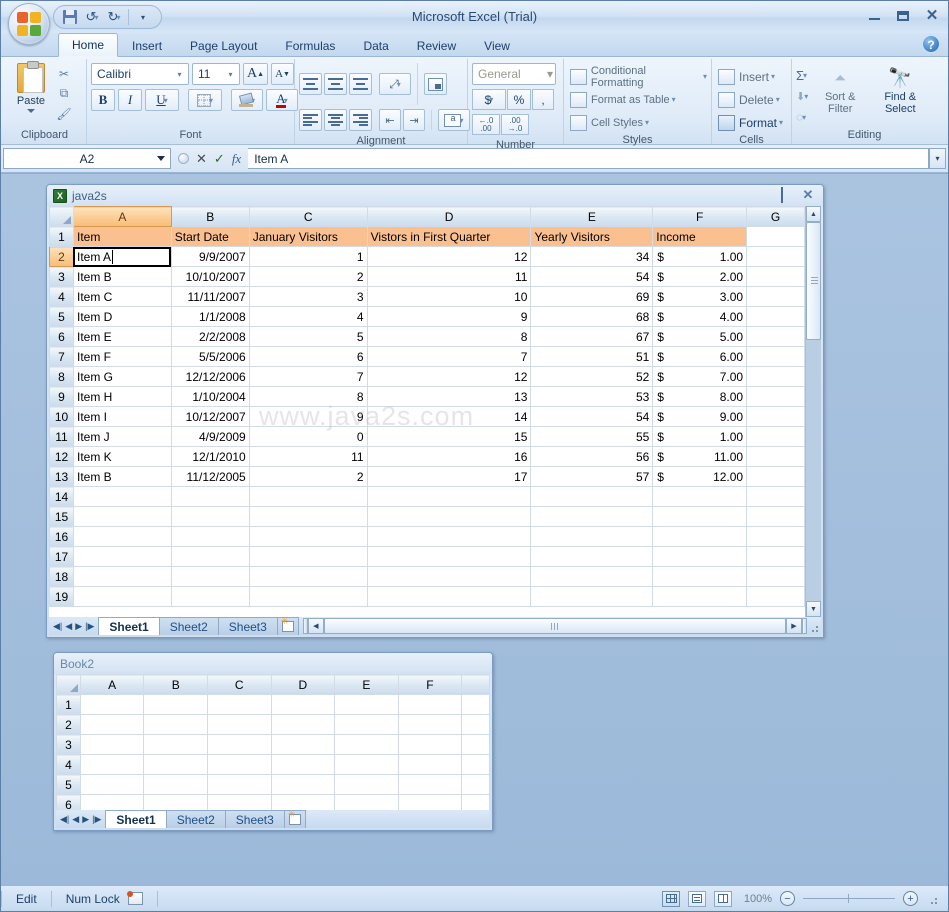  Describe the element at coordinates (61, 536) in the screenshot. I see `row-header-16: 16` at that location.